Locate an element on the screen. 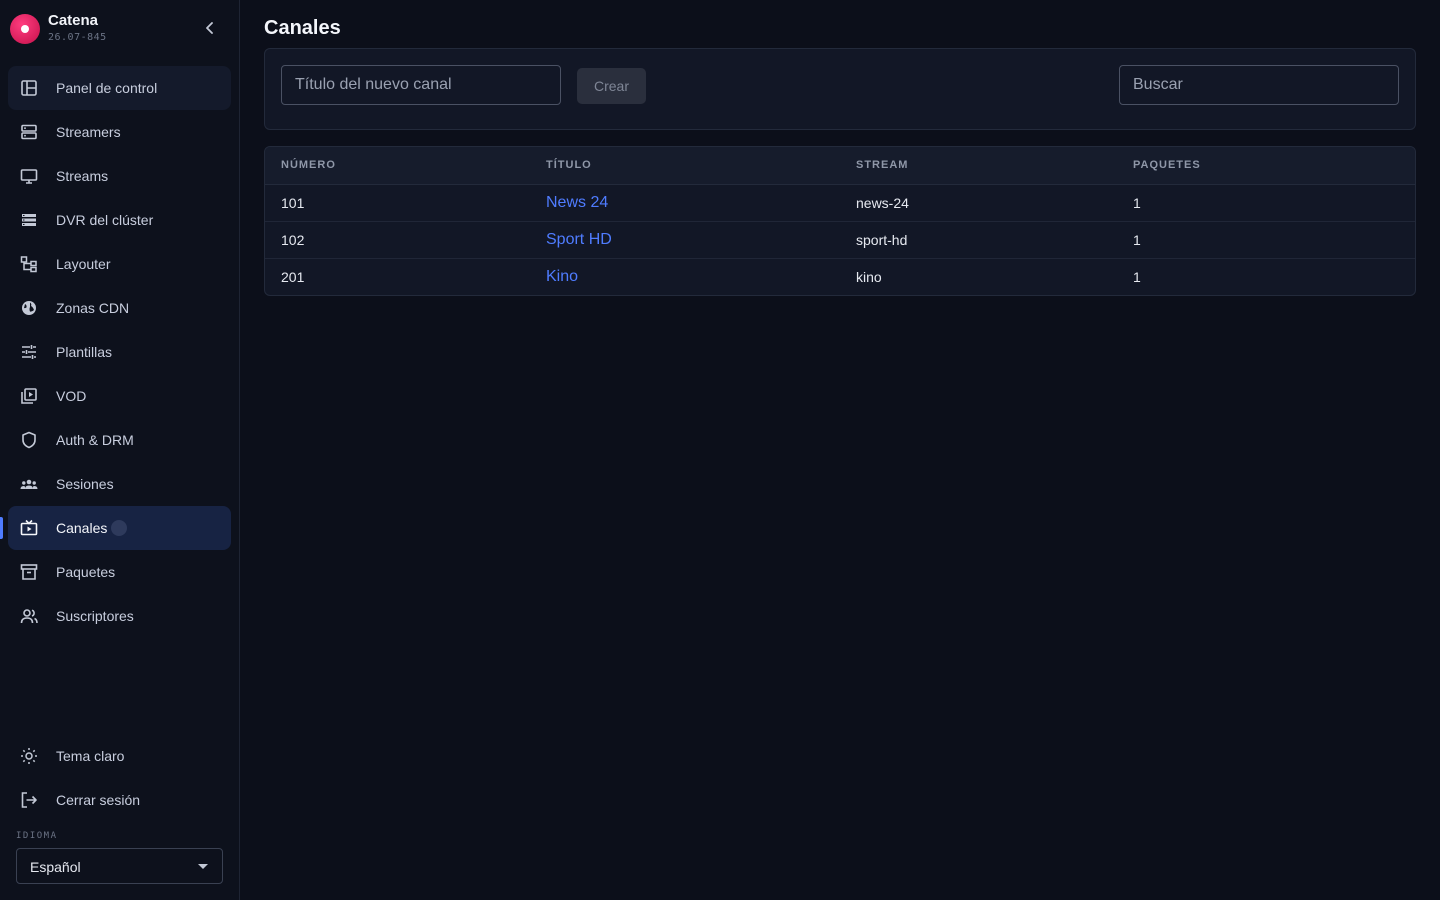 This screenshot has height=900, width=1440. table-row: 101 News 24 news-24 1 is located at coordinates (840, 203).